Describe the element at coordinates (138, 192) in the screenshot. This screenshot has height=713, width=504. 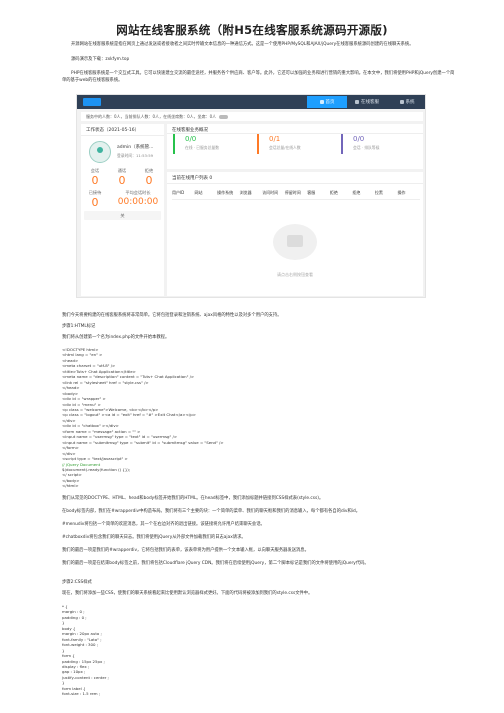
I see `stat-label-avg-duration: 平均会话时长` at that location.